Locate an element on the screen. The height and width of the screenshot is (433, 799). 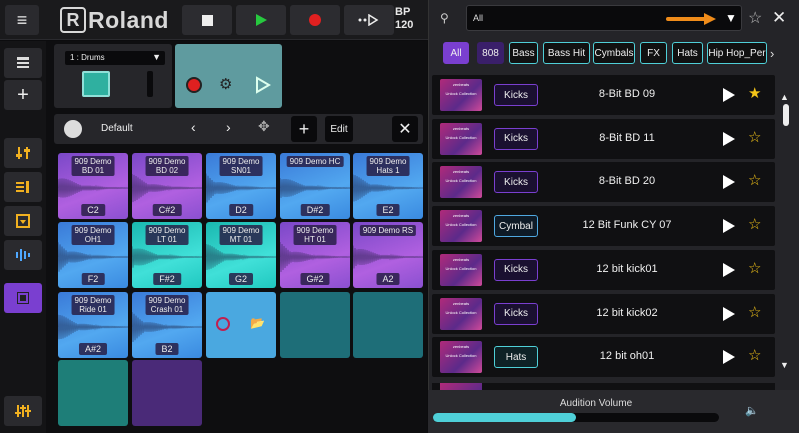
star-filled-icon: ★ is located at coordinates (754, 94).